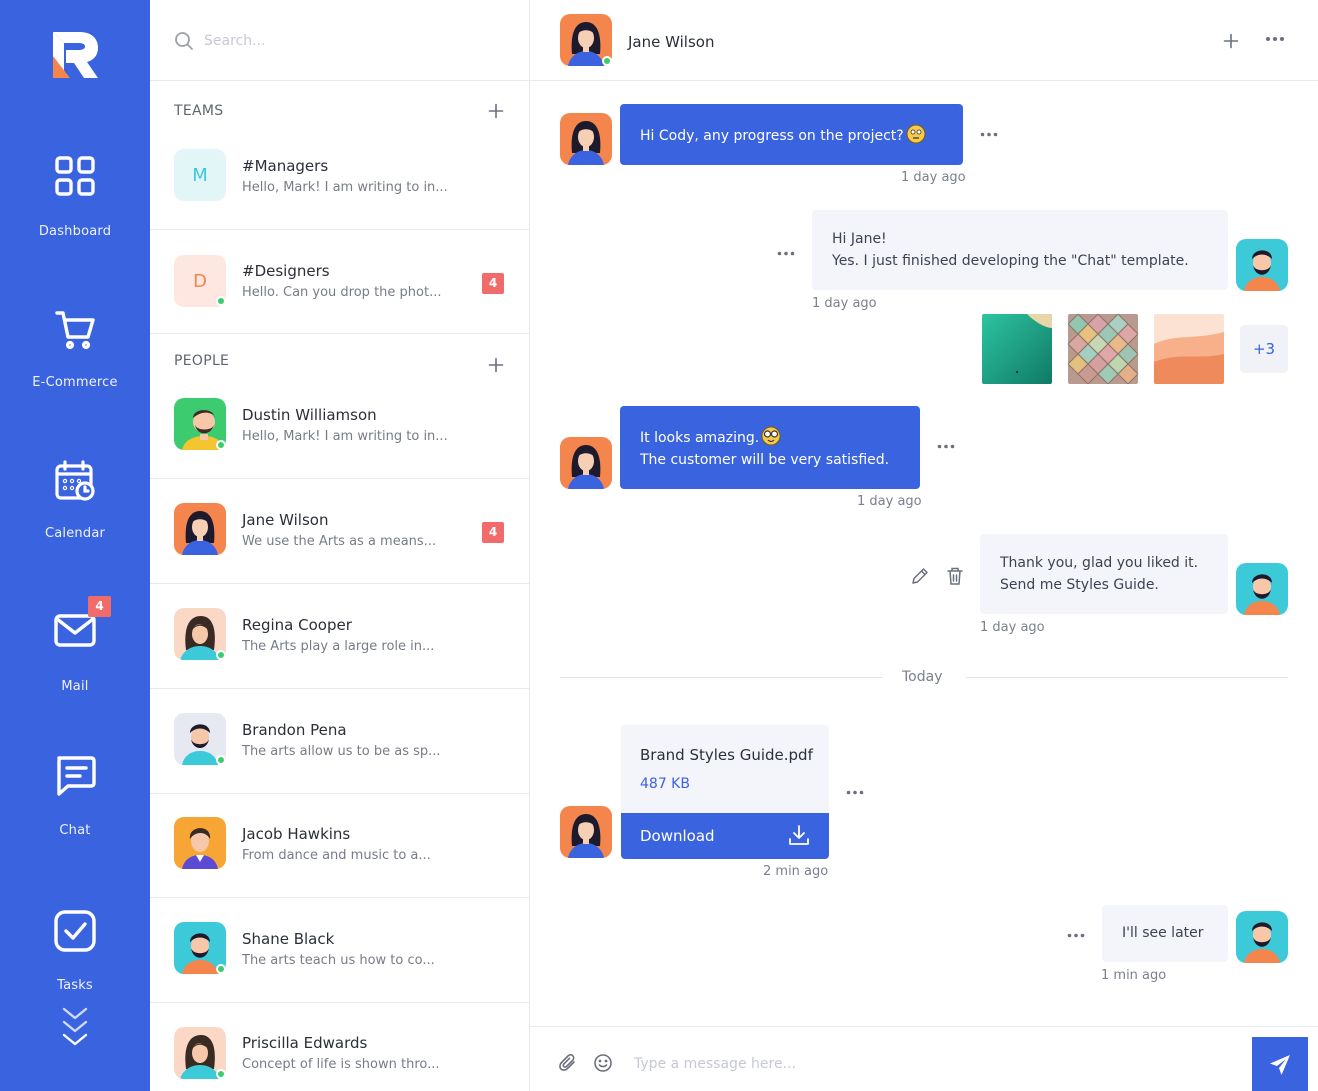  Describe the element at coordinates (496, 111) in the screenshot. I see `add-team-plus-icon` at that location.